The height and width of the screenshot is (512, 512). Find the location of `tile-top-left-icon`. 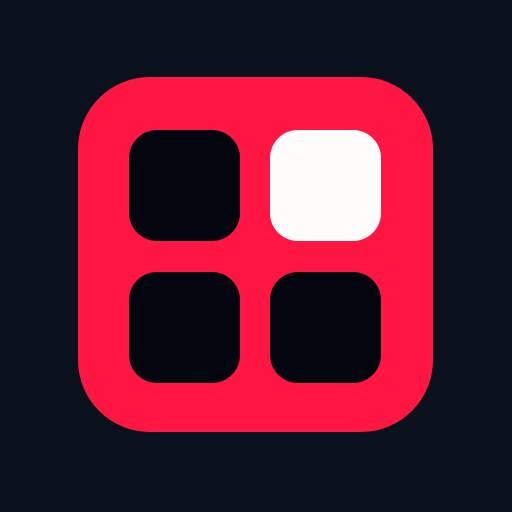

tile-top-left-icon is located at coordinates (184, 185).